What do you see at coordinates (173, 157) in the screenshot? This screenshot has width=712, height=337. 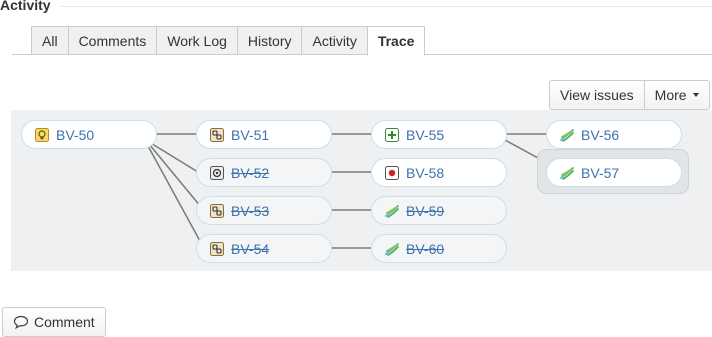 I see `link-bv50-bv52` at bounding box center [173, 157].